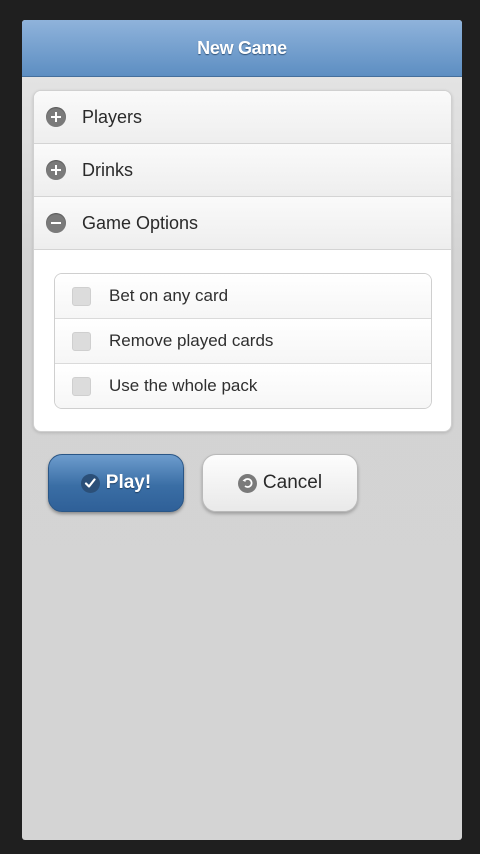  I want to click on option-bet-on-any-card: Bet on any card, so click(243, 296).